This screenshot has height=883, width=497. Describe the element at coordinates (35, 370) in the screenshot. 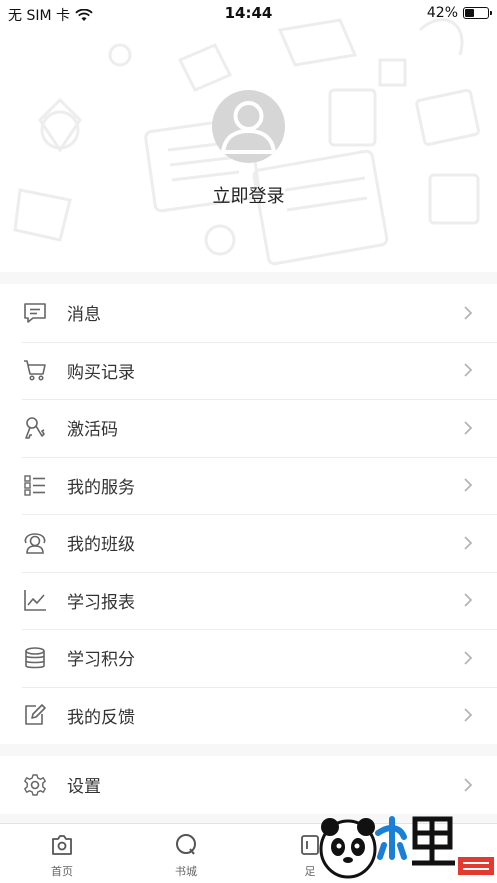

I see `cart-icon` at that location.